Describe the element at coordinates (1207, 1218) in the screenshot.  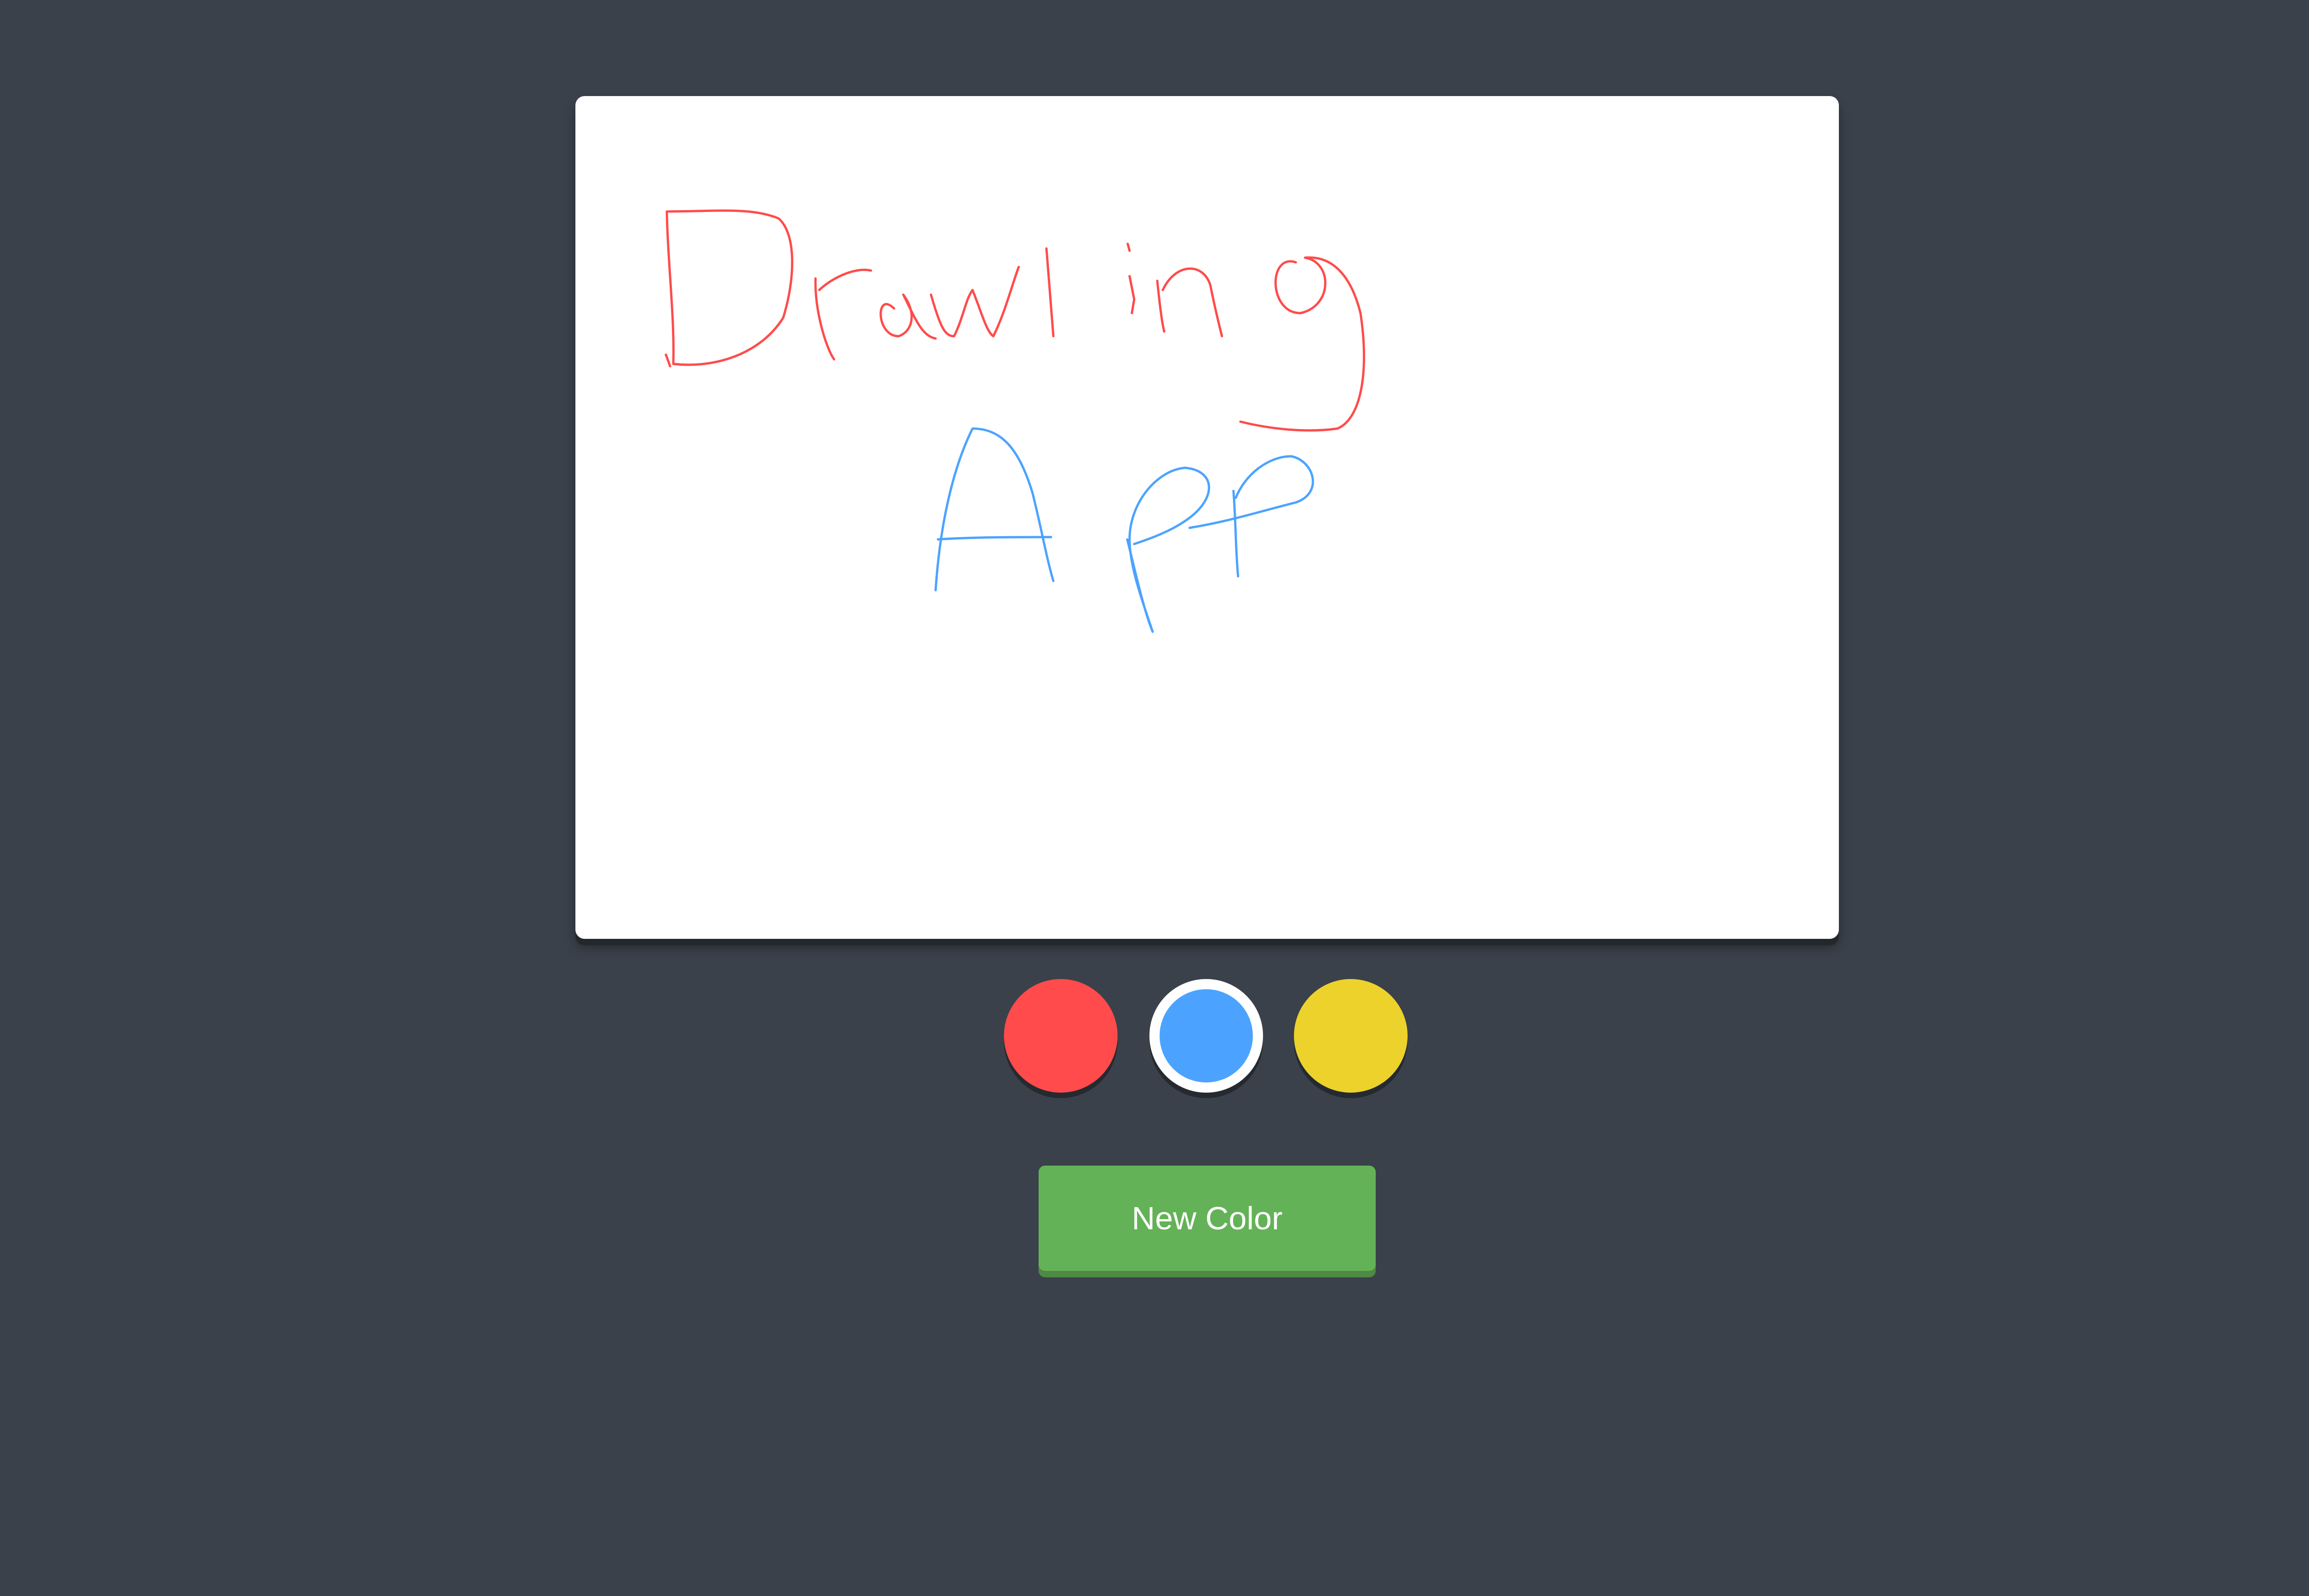
I see `new-color-button: New Color` at that location.